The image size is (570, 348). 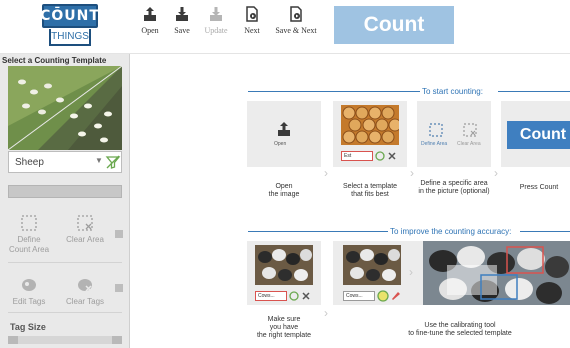 What do you see at coordinates (280, 144) in the screenshot?
I see `open-mini-label: Open` at bounding box center [280, 144].